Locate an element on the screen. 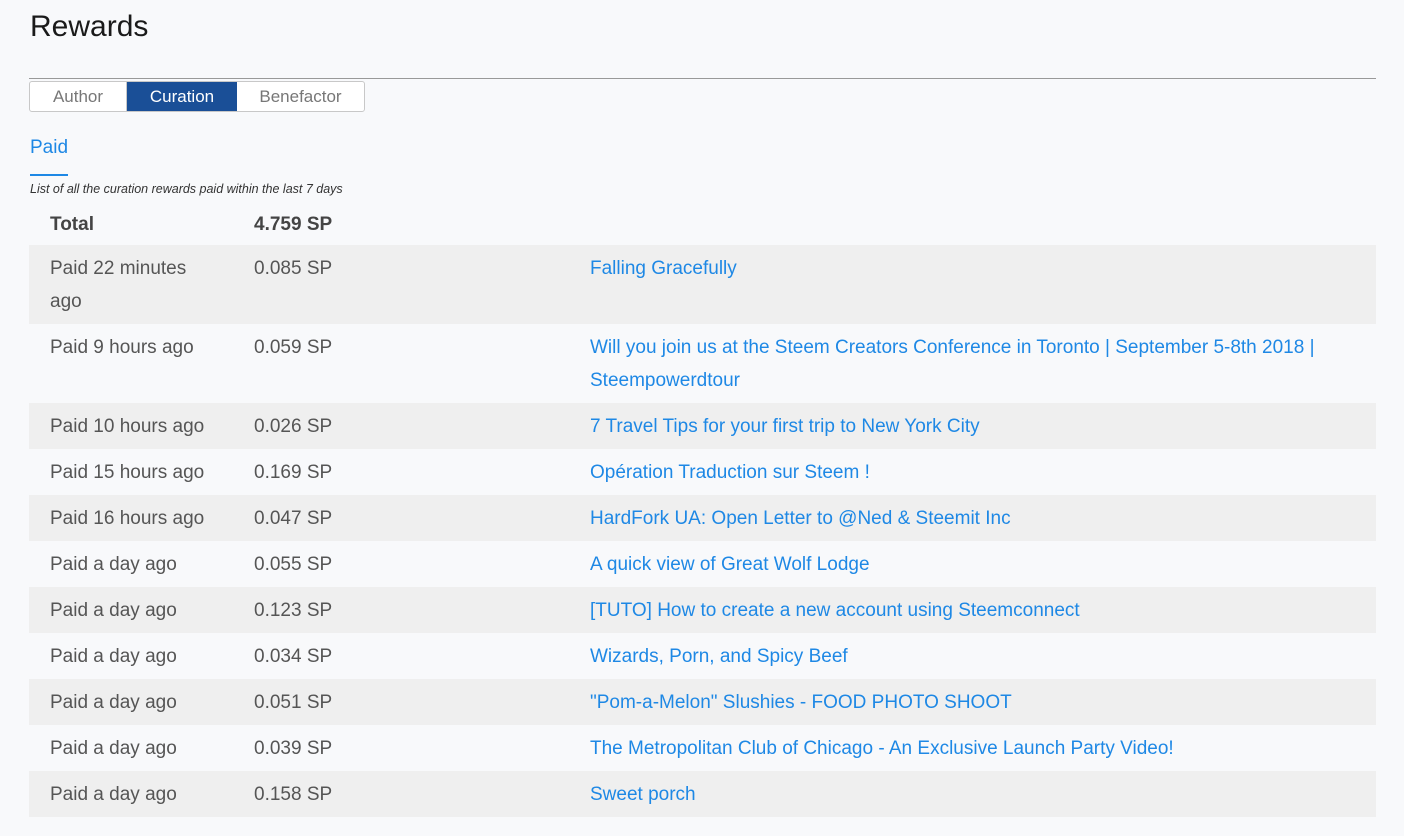 Image resolution: width=1404 pixels, height=836 pixels. tab-author: Author is located at coordinates (78, 96).